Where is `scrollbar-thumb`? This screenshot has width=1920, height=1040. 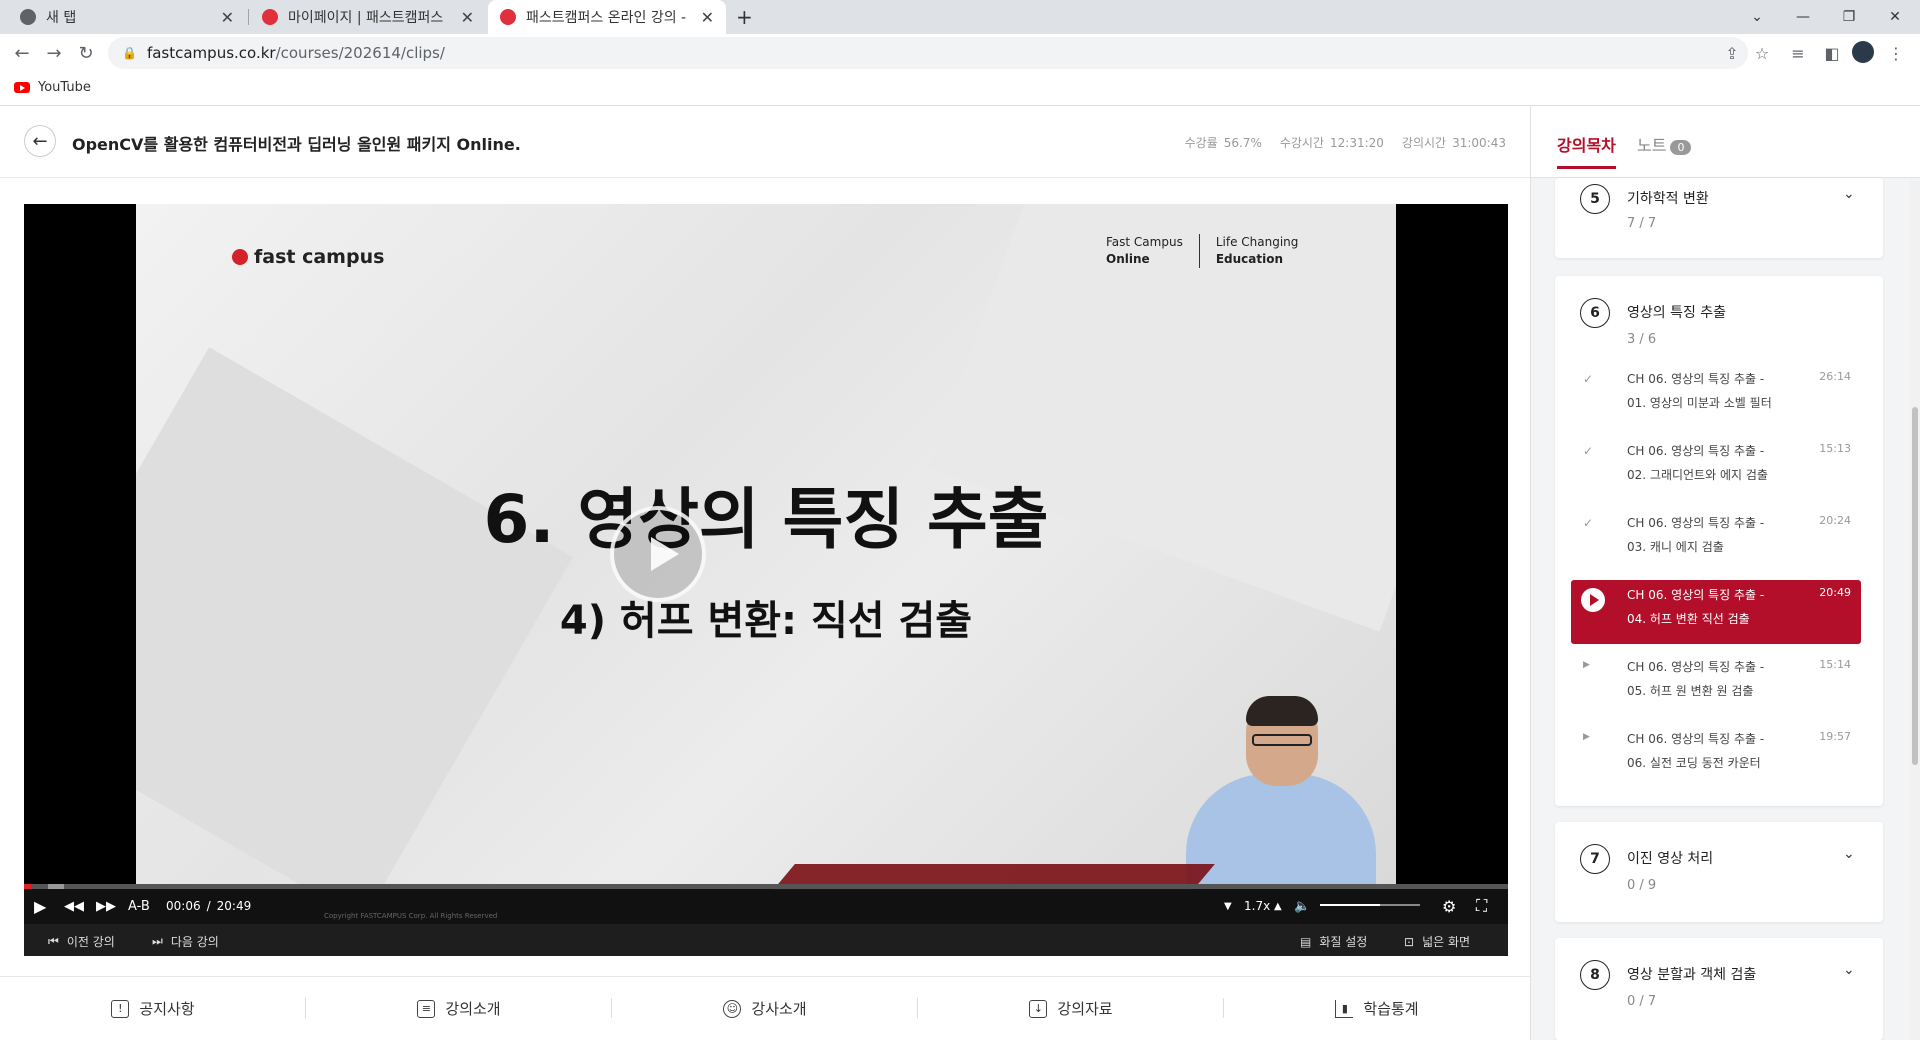
scrollbar-thumb is located at coordinates (1915, 586).